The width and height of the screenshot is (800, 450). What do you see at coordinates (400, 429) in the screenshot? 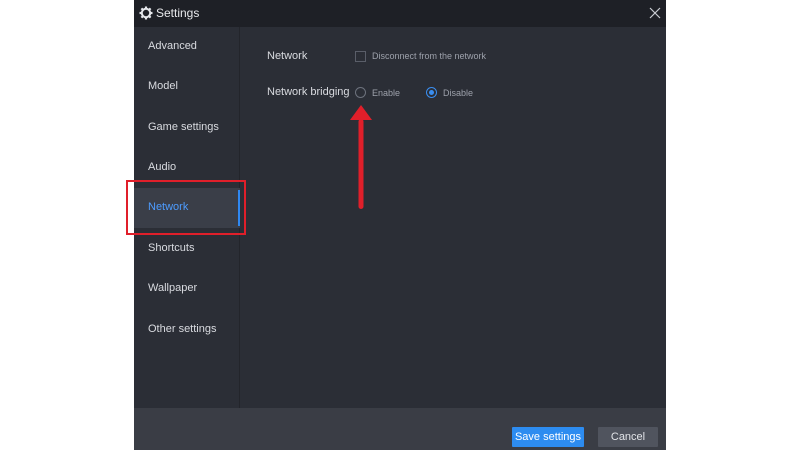
I see `footer-bar: Save settings Cancel` at bounding box center [400, 429].